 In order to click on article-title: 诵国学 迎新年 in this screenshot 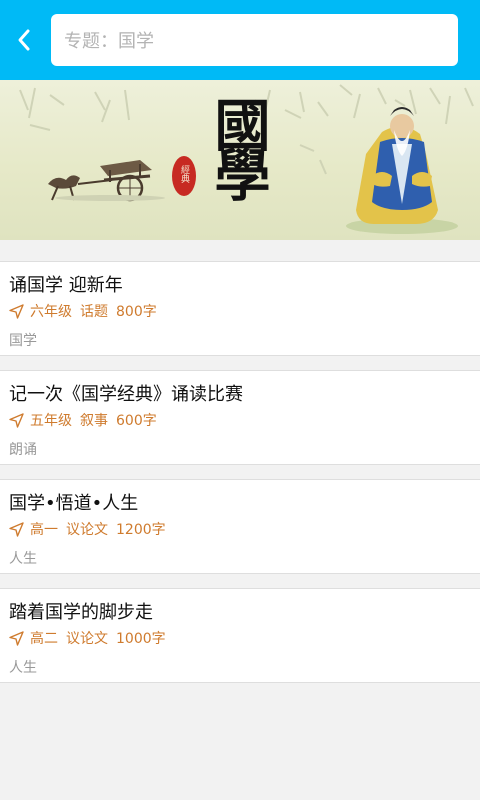, I will do `click(66, 285)`.